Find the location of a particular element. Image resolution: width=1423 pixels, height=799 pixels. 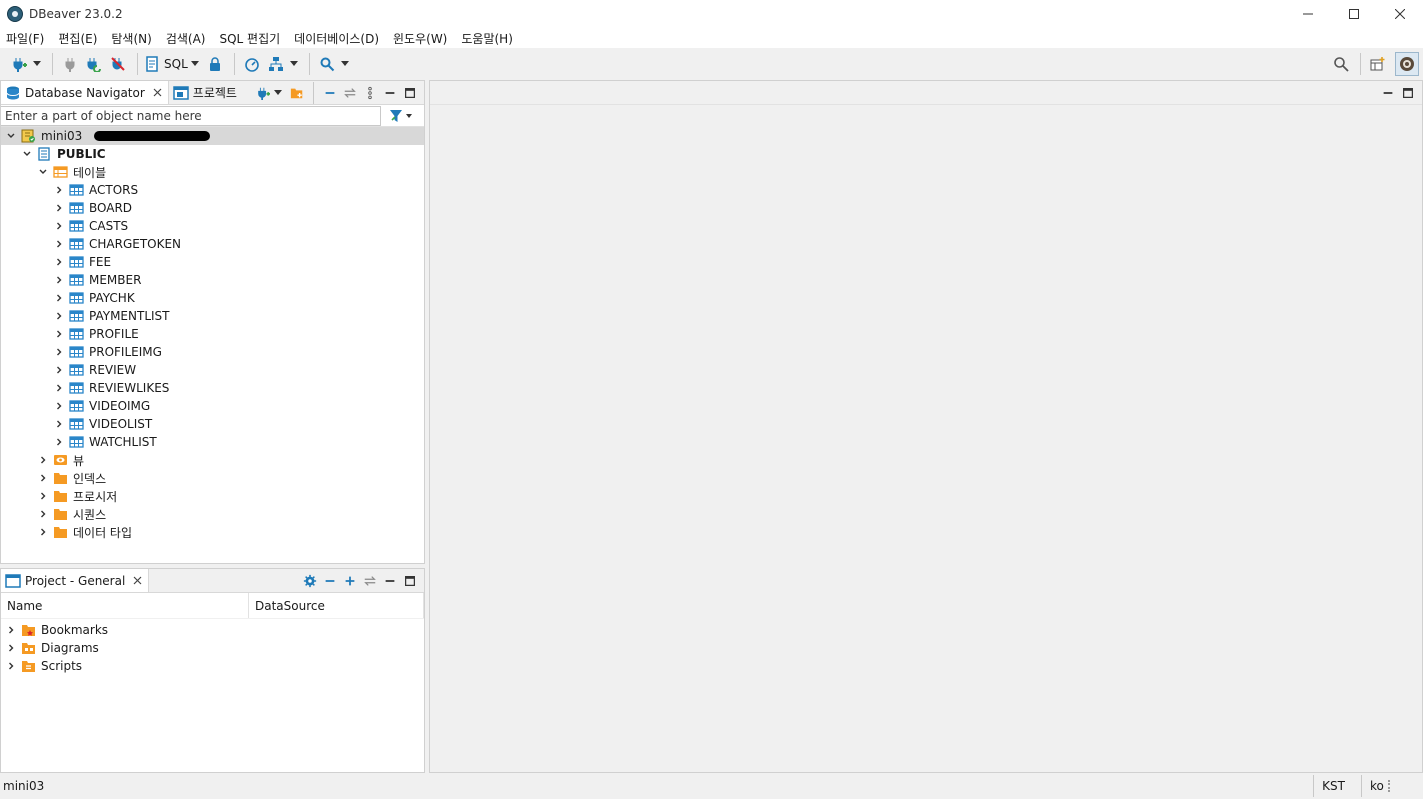

dbeaver-perspective-button is located at coordinates (1407, 63).